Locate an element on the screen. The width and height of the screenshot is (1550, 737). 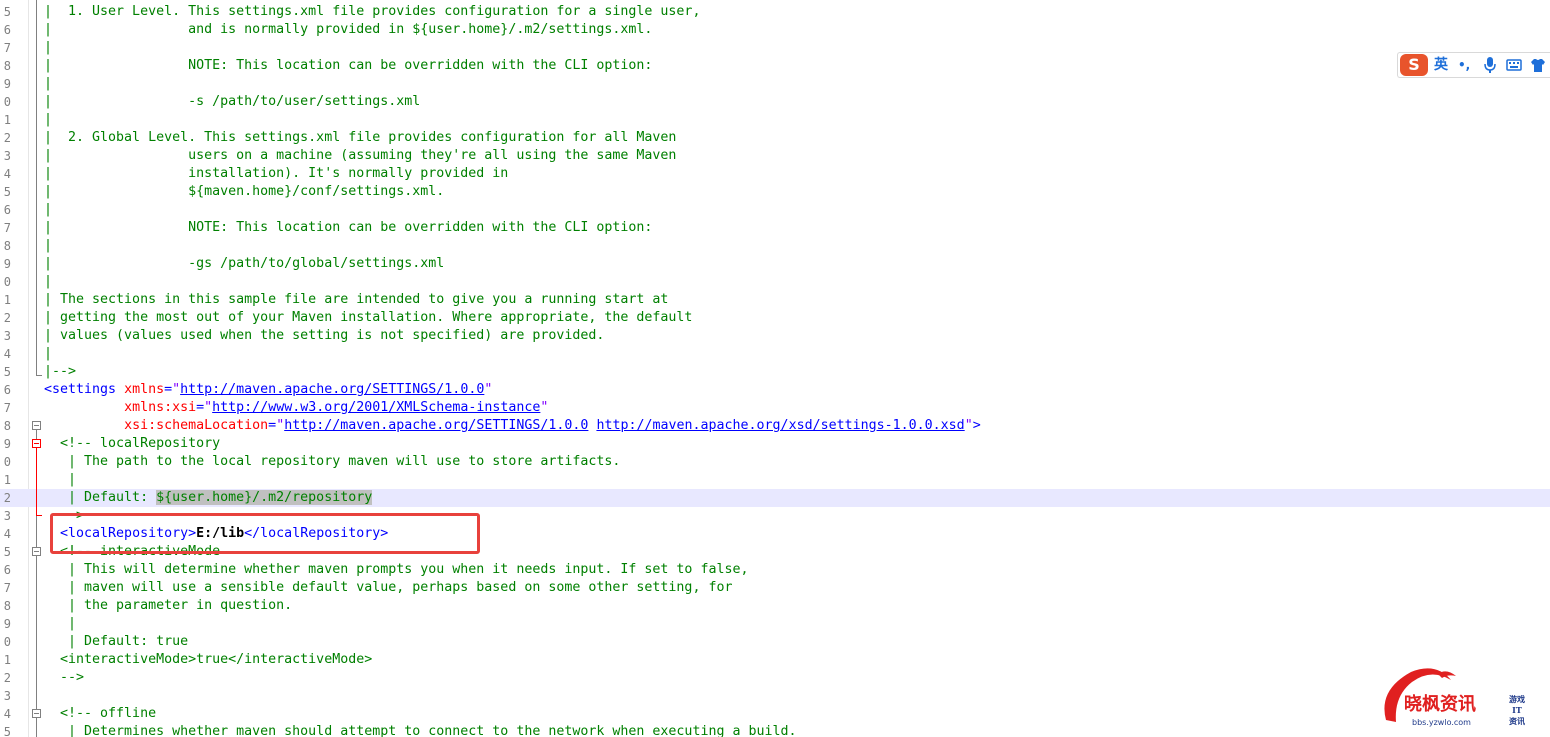
code-line: 3 is located at coordinates (775, 696).